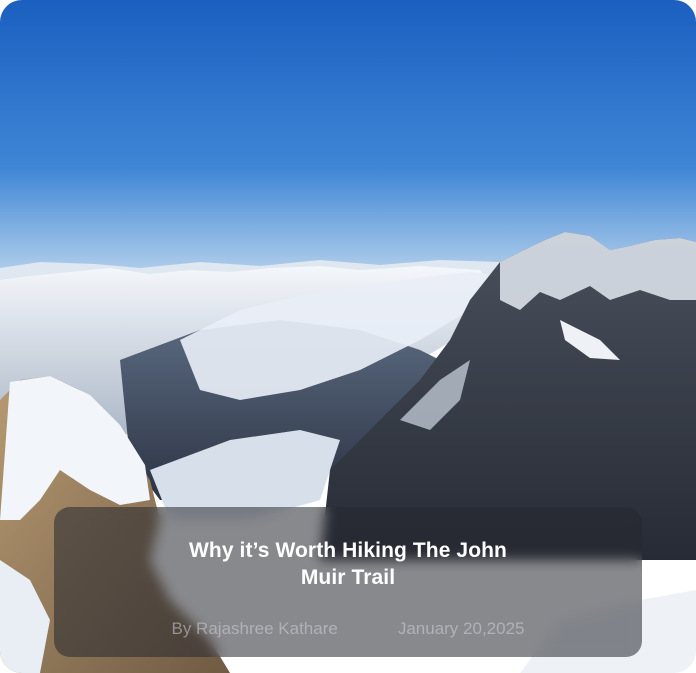 This screenshot has height=673, width=696. I want to click on article-date: January 20,2025, so click(461, 628).